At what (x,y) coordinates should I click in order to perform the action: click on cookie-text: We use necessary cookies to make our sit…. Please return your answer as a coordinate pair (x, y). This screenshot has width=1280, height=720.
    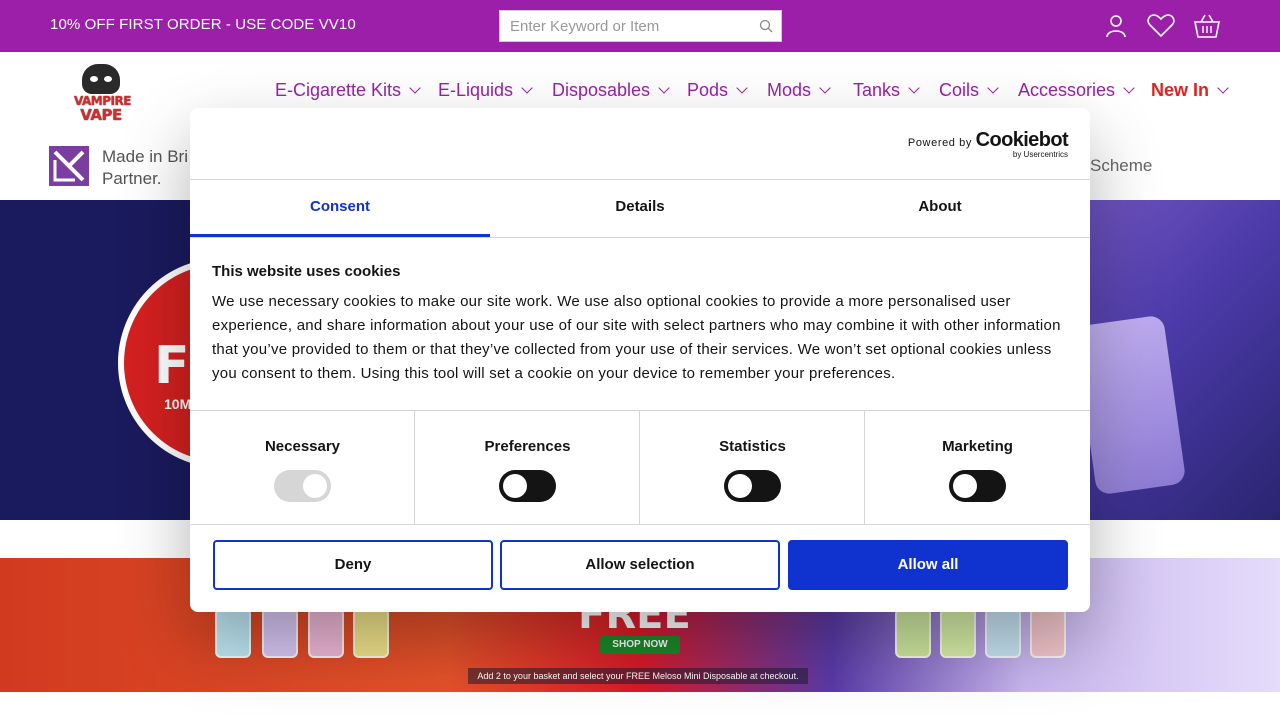
    Looking at the image, I should click on (636, 337).